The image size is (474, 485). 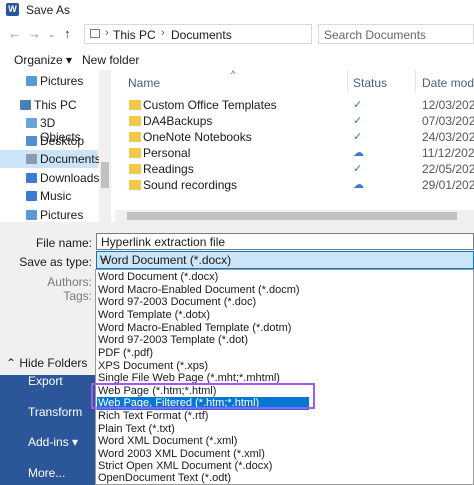 I want to click on breadcrumb-this-pc: This PC, so click(x=134, y=35).